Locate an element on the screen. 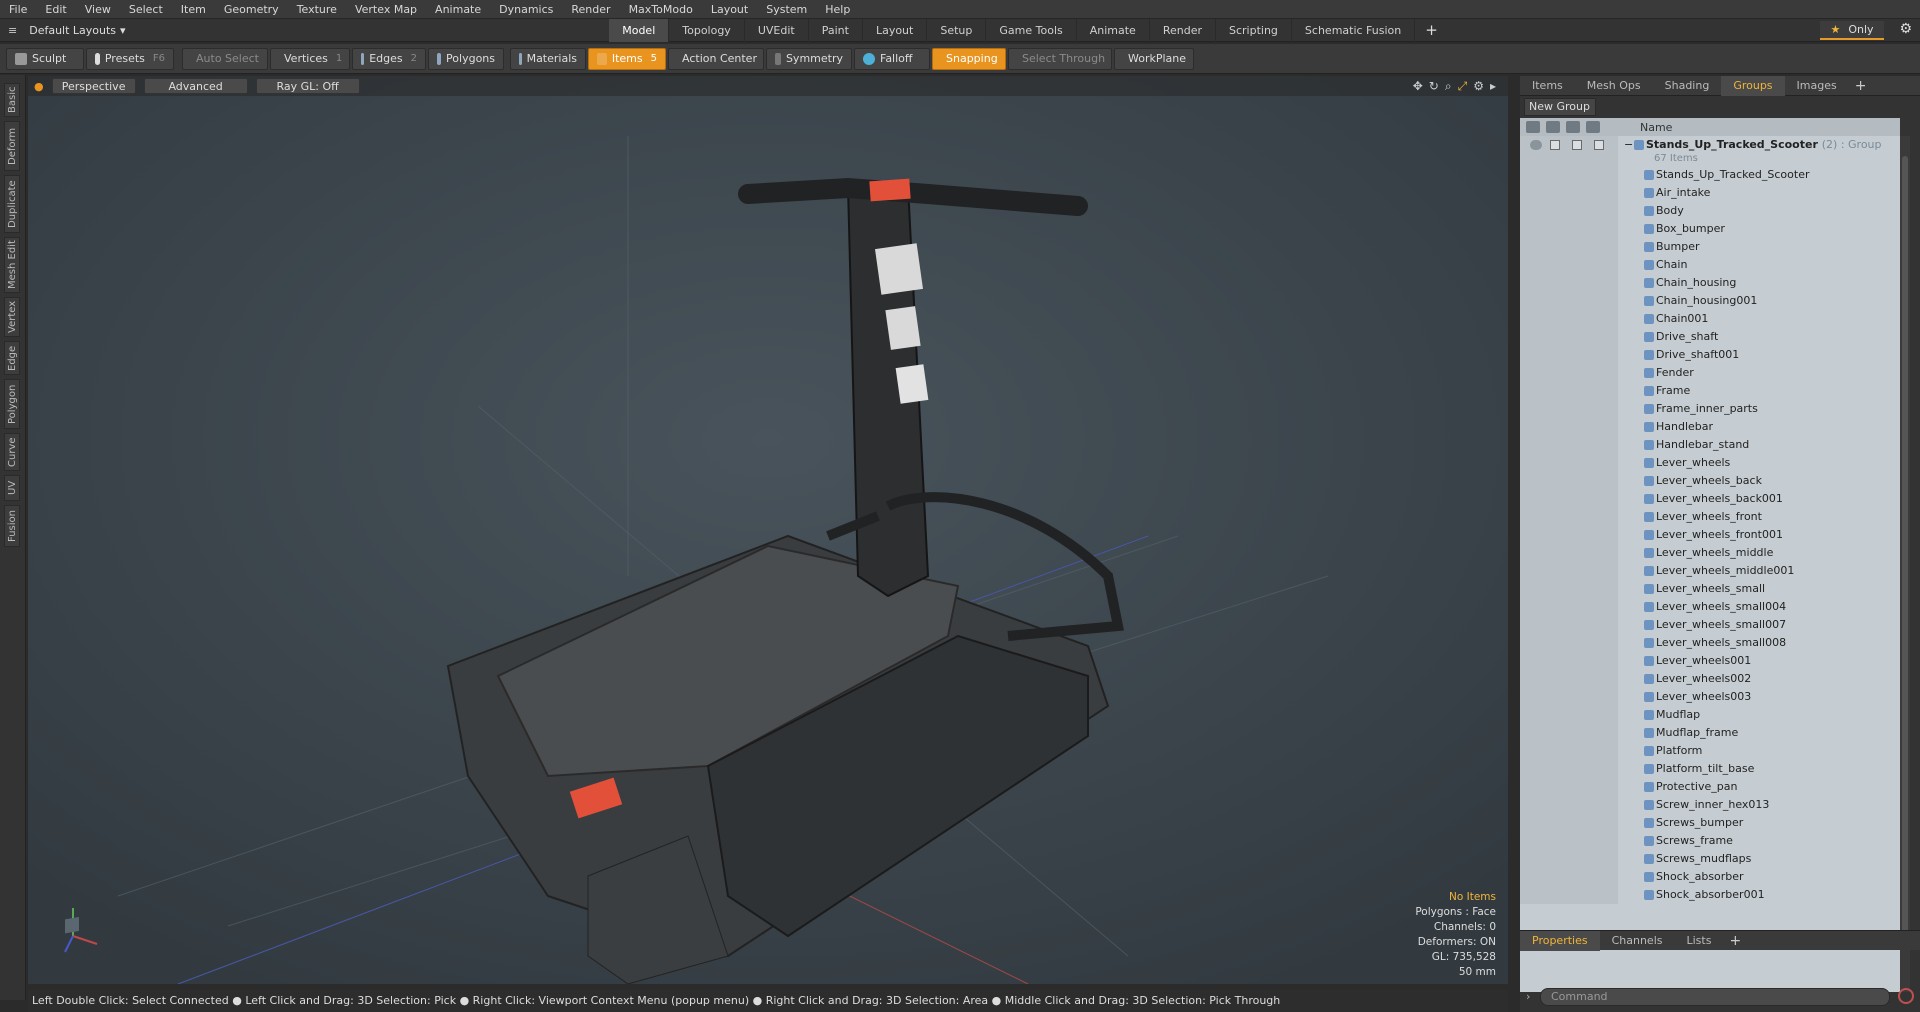 This screenshot has height=1012, width=1920. list-item: Handlebar_stand is located at coordinates (1710, 445).